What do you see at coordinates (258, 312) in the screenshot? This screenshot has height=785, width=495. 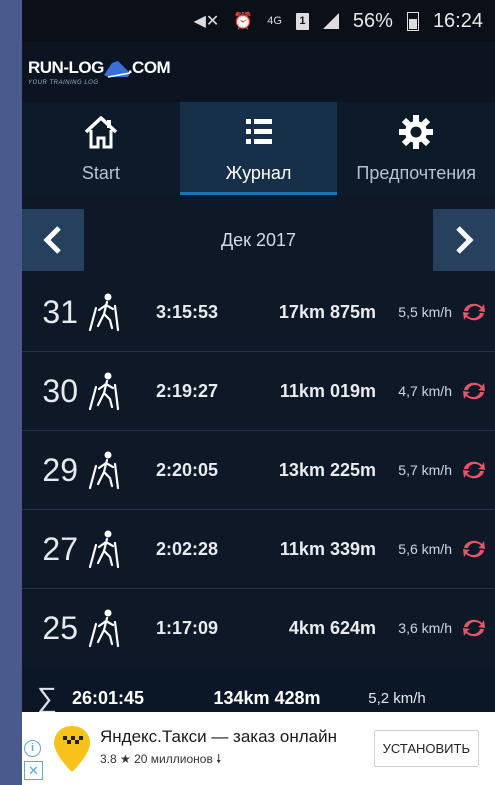 I see `journal-entry: 31 3:15:53 17km 875m 5,5 km/h` at bounding box center [258, 312].